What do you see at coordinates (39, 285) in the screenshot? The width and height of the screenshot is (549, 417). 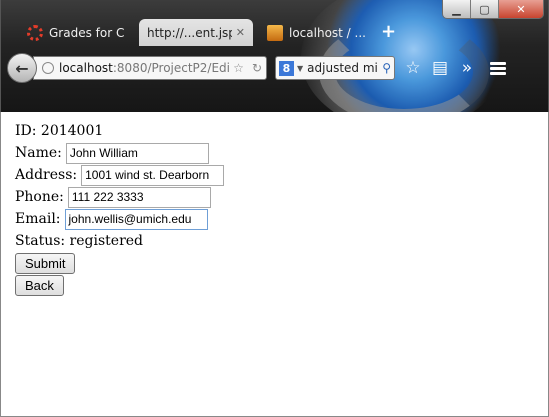 I see `back-button: Back` at bounding box center [39, 285].